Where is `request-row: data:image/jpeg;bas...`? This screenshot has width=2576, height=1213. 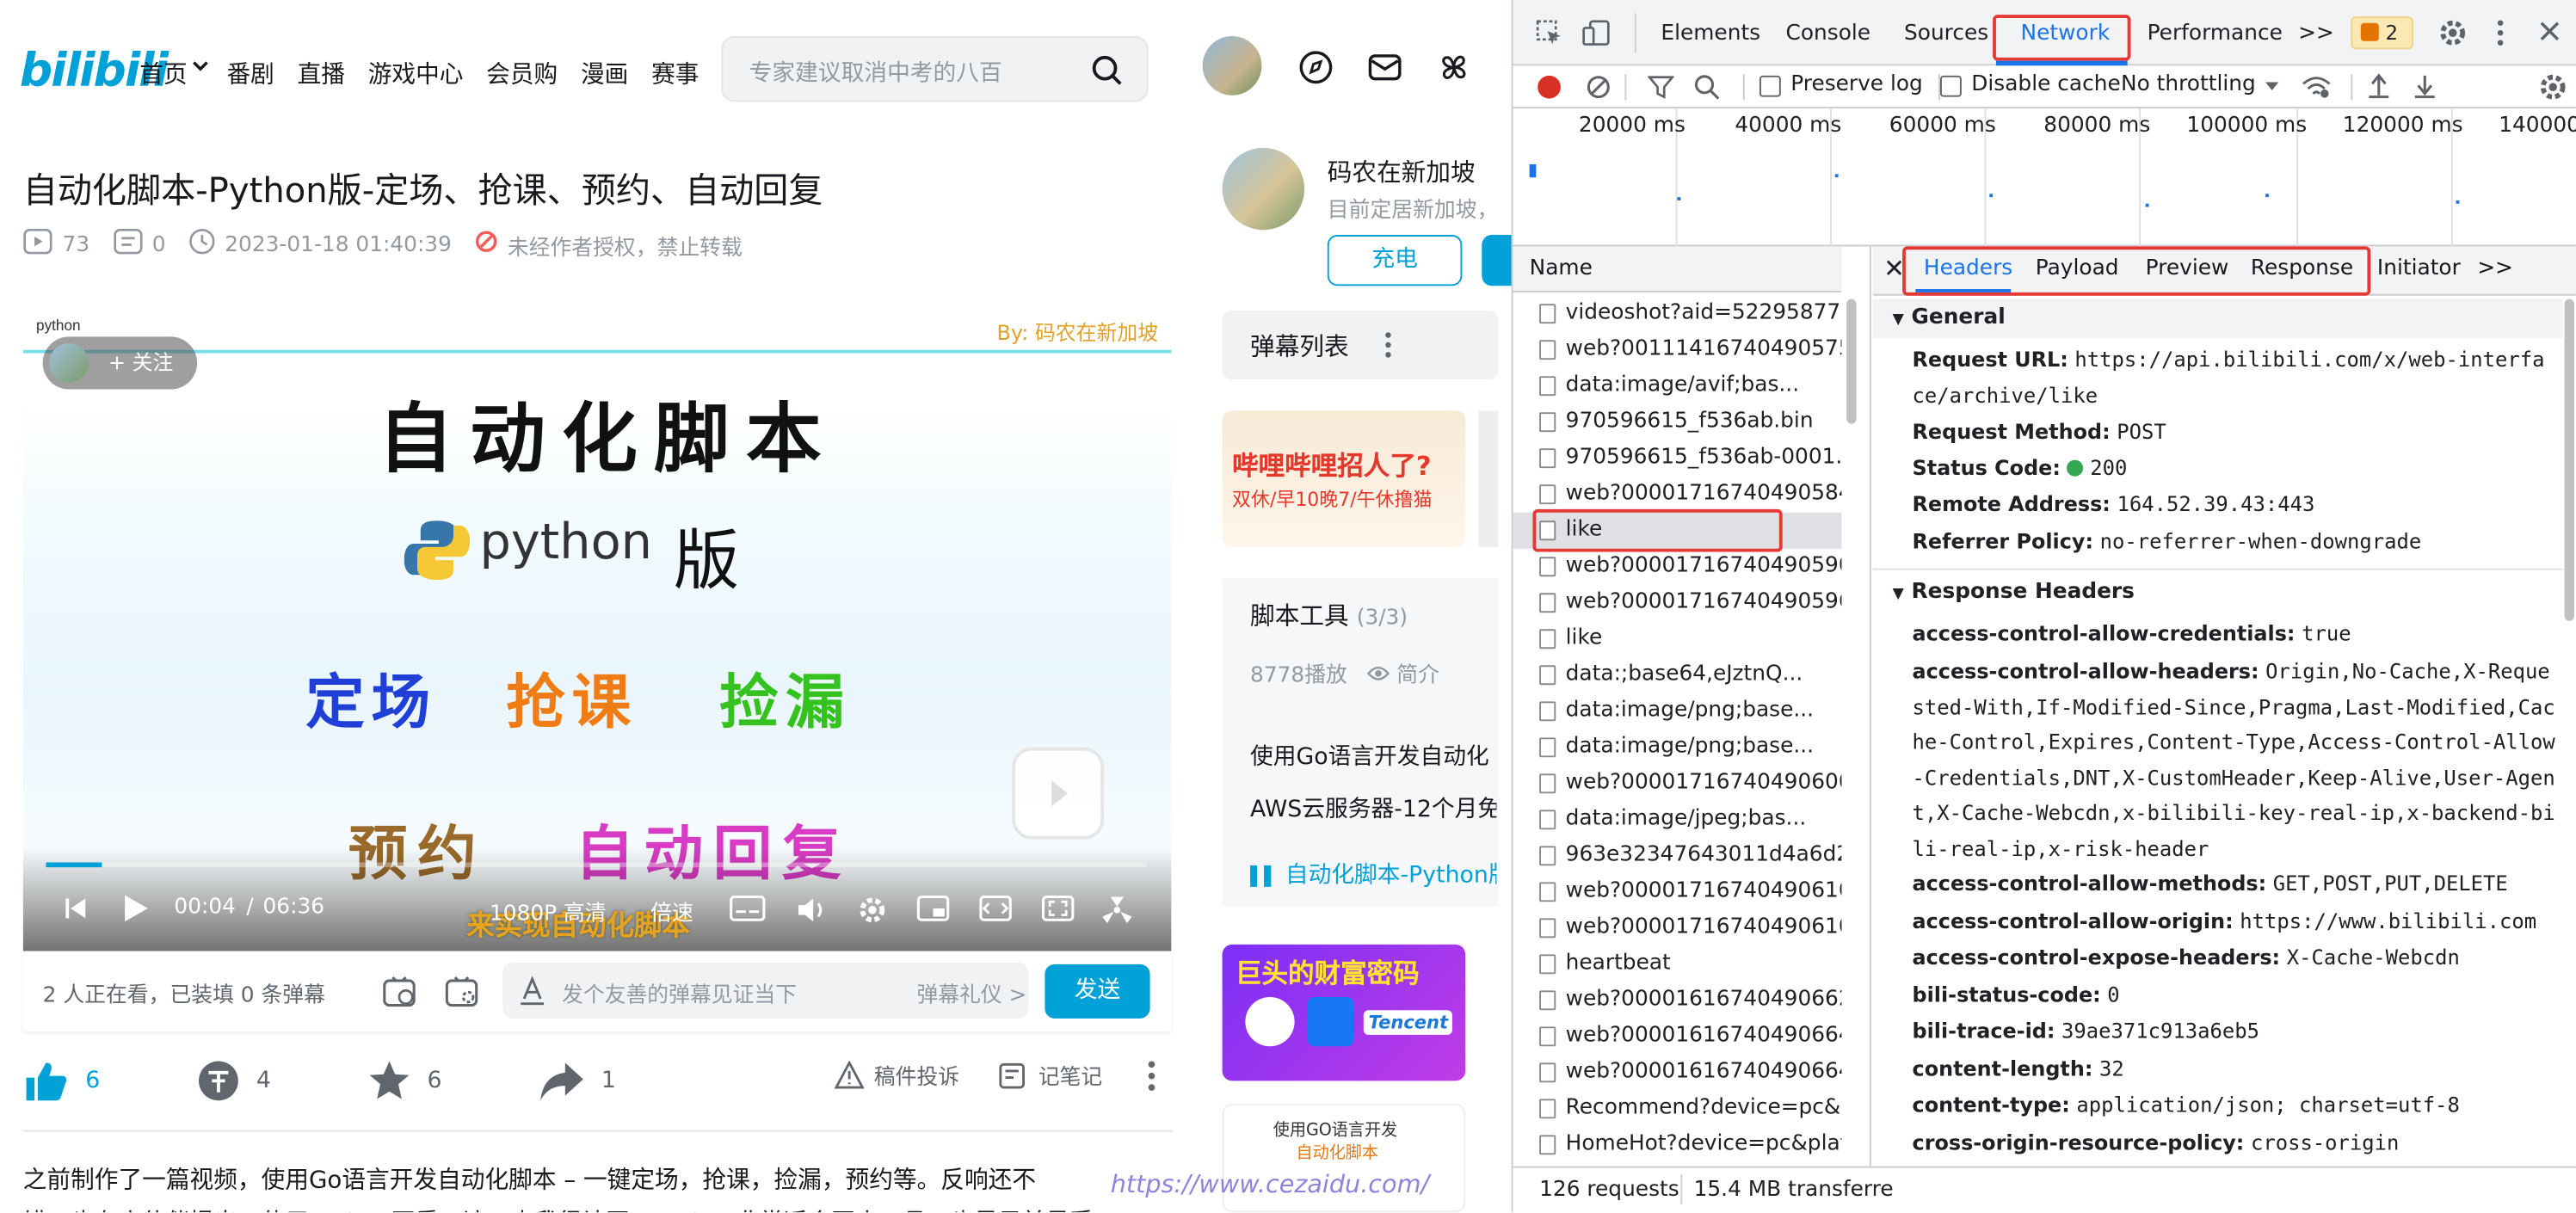
request-row: data:image/jpeg;bas... is located at coordinates (1677, 820).